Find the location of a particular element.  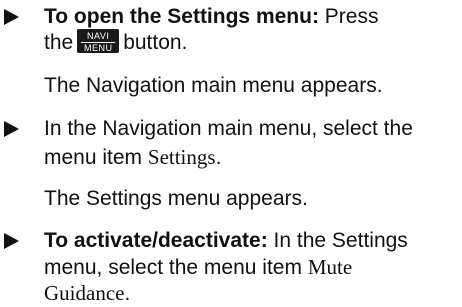

navi-key-bottom-label: MENU is located at coordinates (98, 47).